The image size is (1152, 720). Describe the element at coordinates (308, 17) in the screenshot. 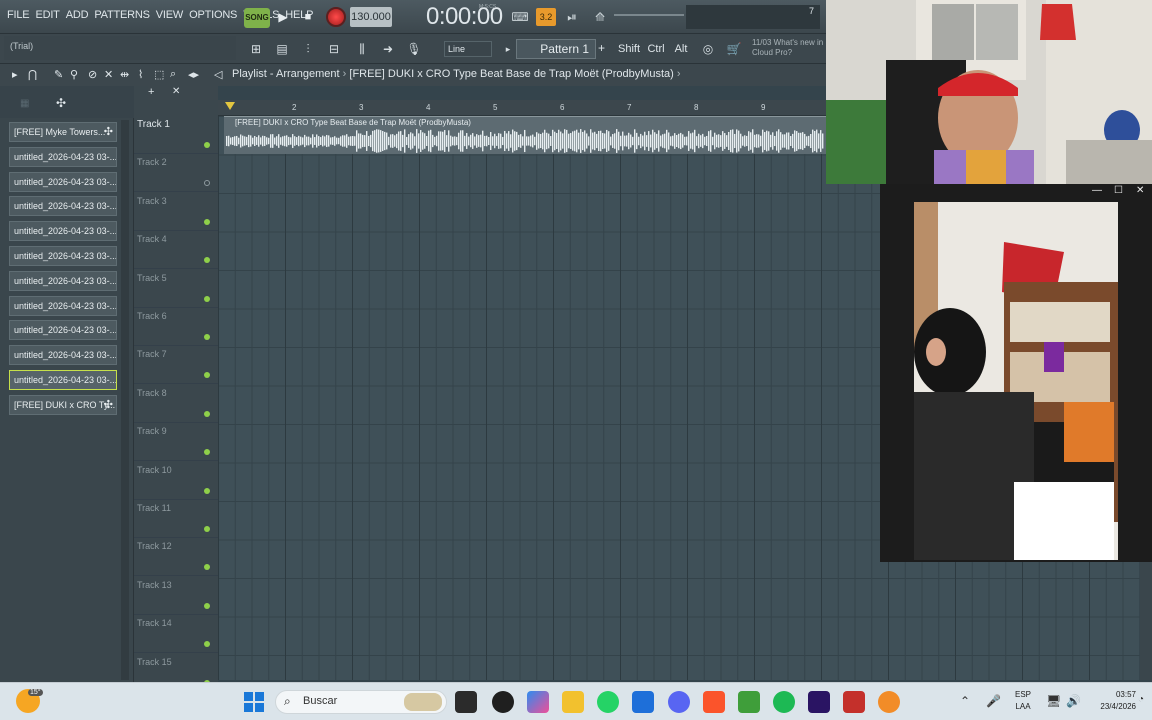

I see `stop-button: ■` at that location.